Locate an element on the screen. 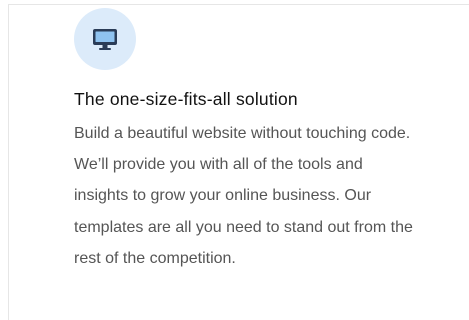  desktop-monitor-icon is located at coordinates (105, 39).